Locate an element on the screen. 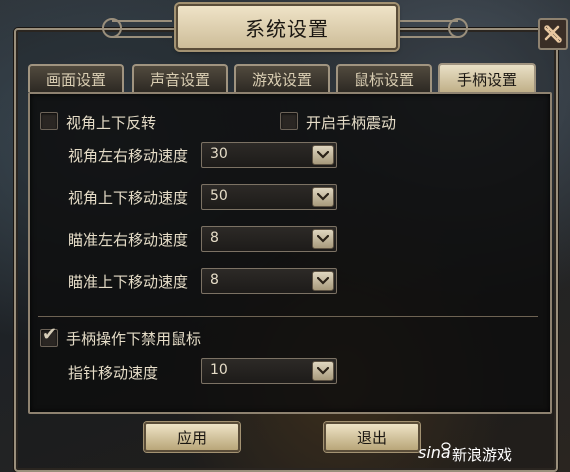 The width and height of the screenshot is (570, 472). exit-button: 退出 is located at coordinates (372, 437).